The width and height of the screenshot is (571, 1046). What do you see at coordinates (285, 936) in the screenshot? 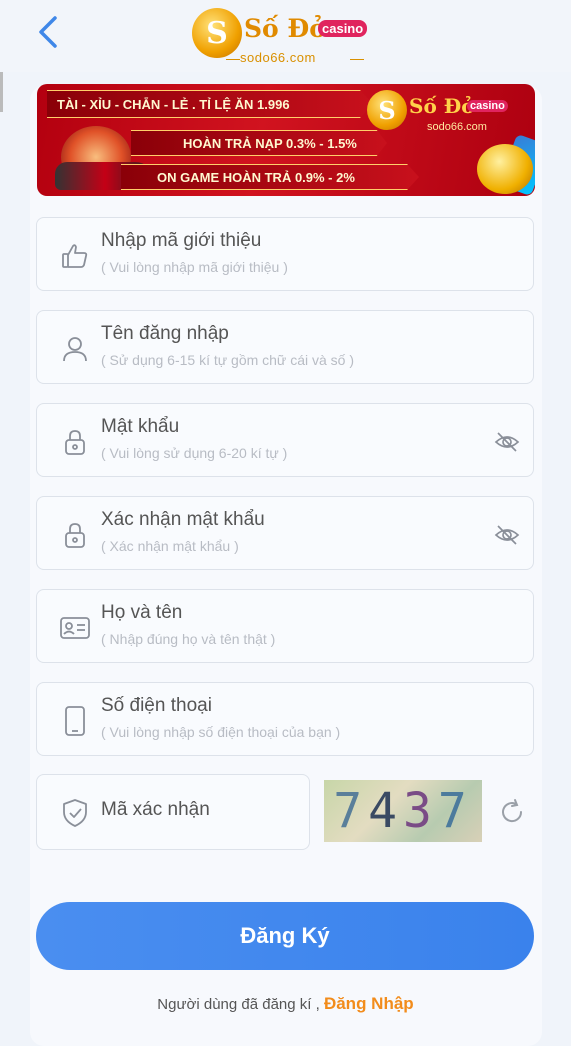
I see `register-button: Đăng Ký` at bounding box center [285, 936].